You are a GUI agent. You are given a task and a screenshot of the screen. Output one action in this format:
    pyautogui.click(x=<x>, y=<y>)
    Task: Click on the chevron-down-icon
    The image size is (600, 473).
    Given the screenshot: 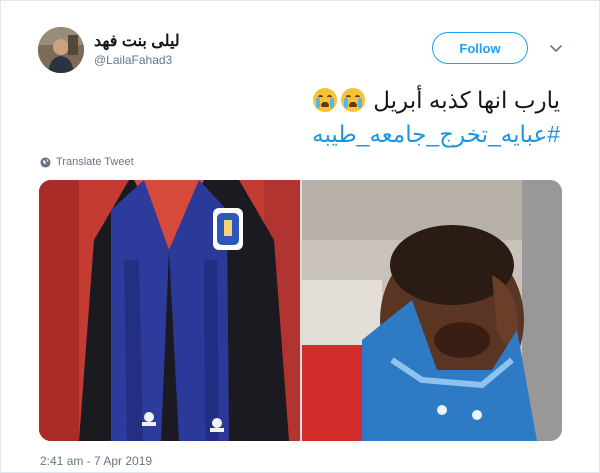 What is the action you would take?
    pyautogui.click(x=556, y=48)
    